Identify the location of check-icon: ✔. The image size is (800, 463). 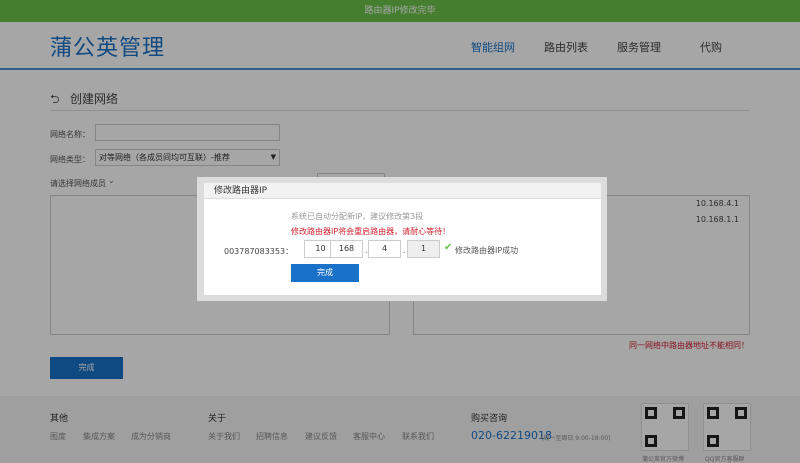
(448, 247).